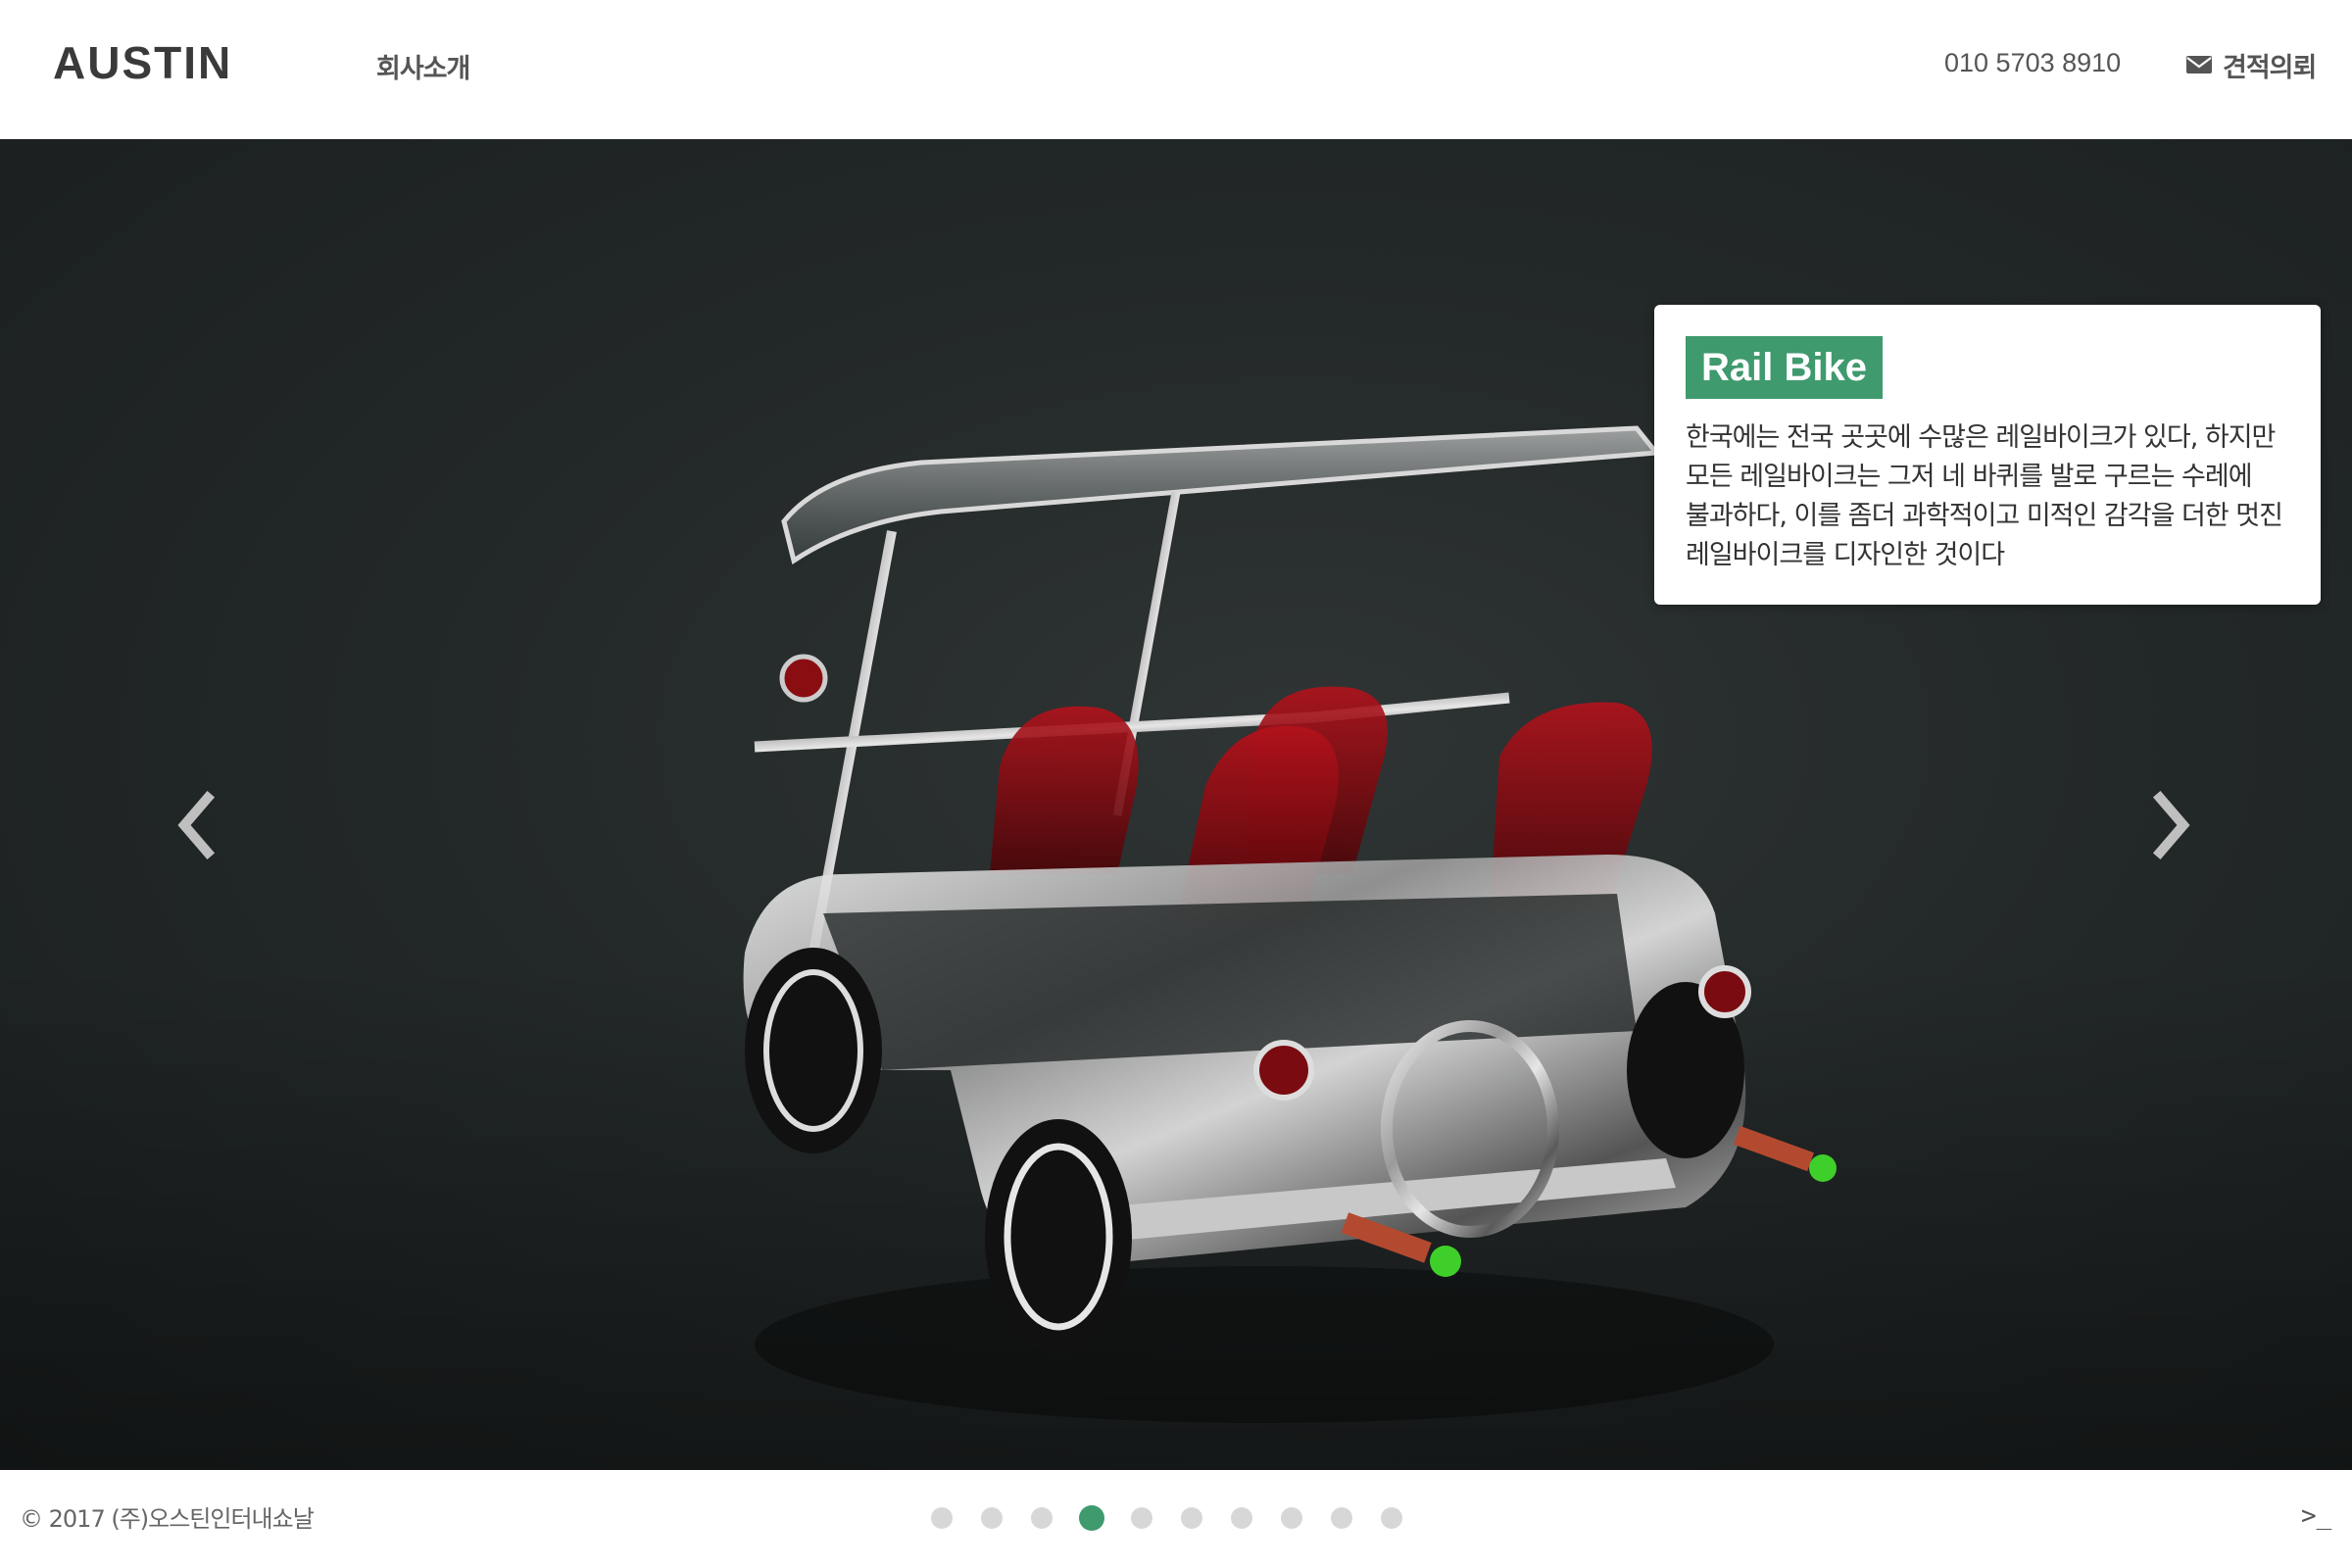 Image resolution: width=2352 pixels, height=1568 pixels. Describe the element at coordinates (423, 66) in the screenshot. I see `nav-about-link: 회사소개` at that location.